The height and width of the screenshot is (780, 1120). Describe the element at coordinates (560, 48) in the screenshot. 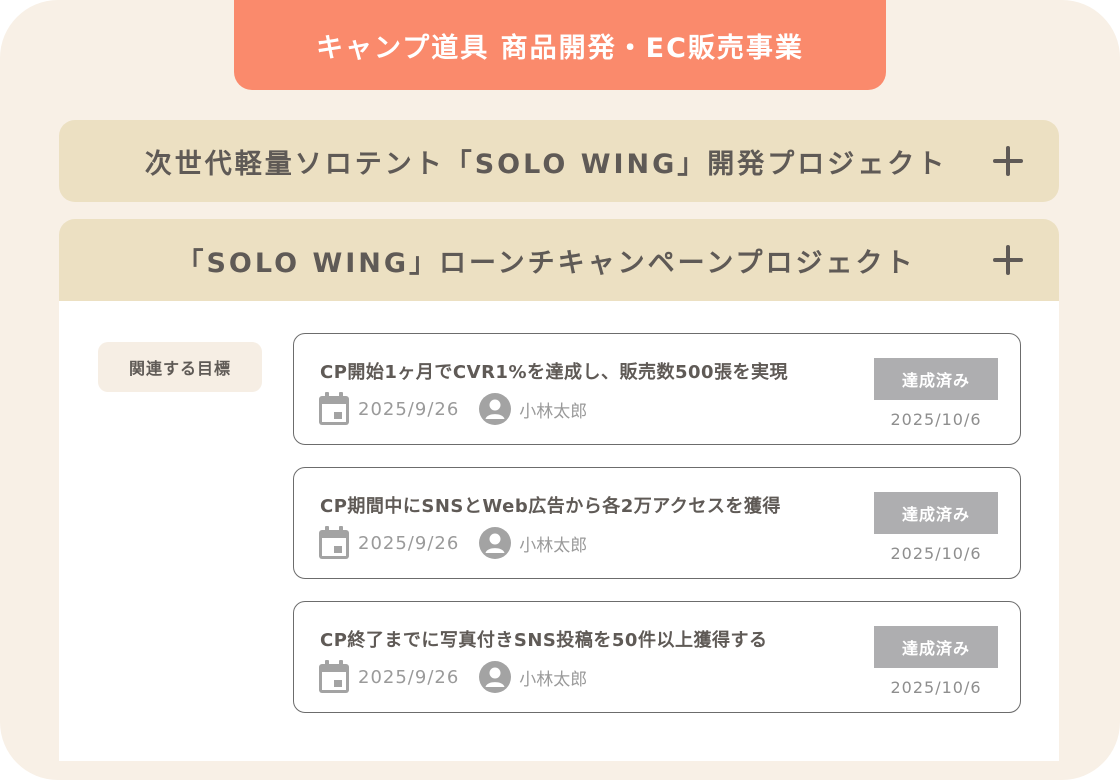

I see `page-title-text: キャンプ道具 商品開発・EC販売事業` at that location.